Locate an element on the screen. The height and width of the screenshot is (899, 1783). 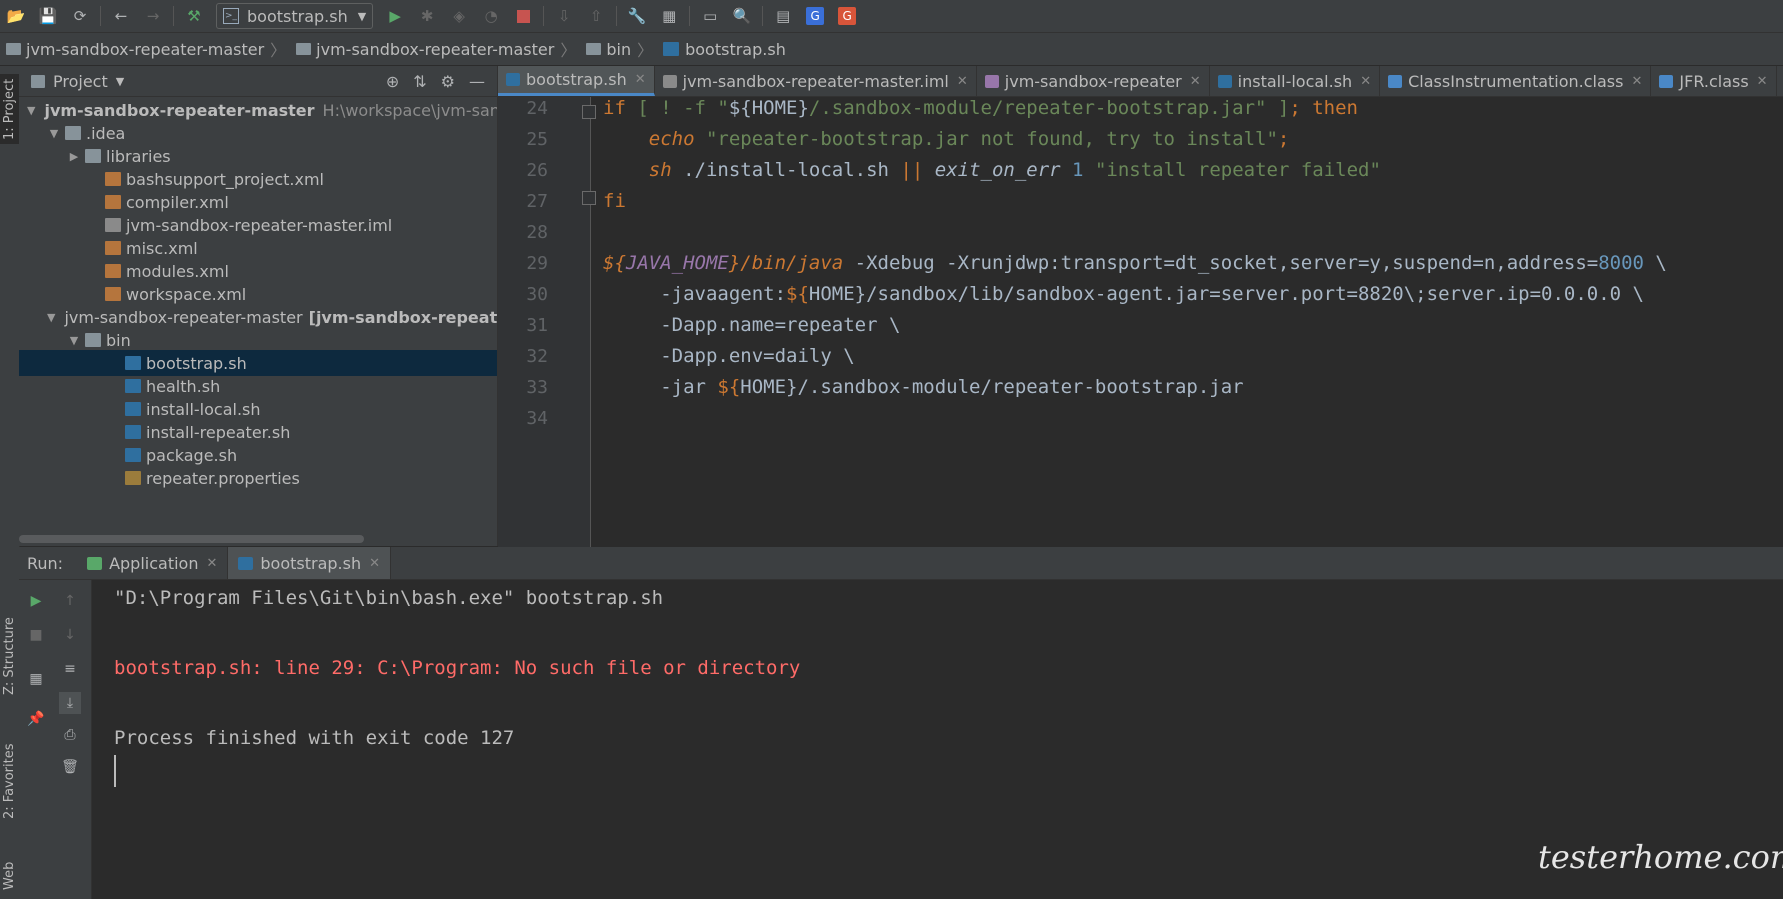
breadcrumb-item-bin: bin 〉 is located at coordinates (618, 49).